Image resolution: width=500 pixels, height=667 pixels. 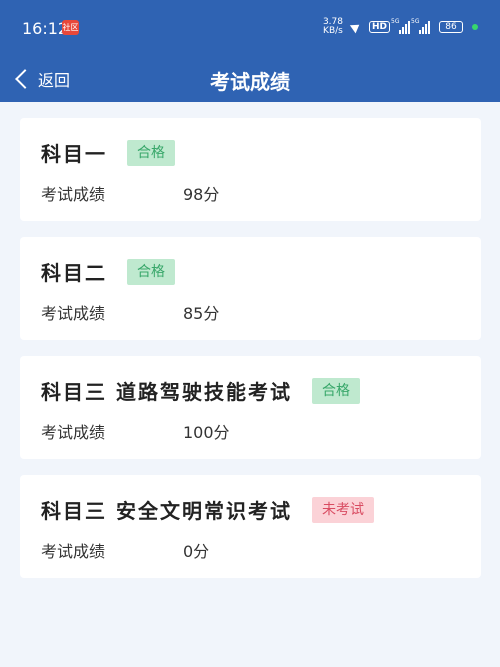 What do you see at coordinates (125, 550) in the screenshot?
I see `score-row: 考试成绩 0分` at bounding box center [125, 550].